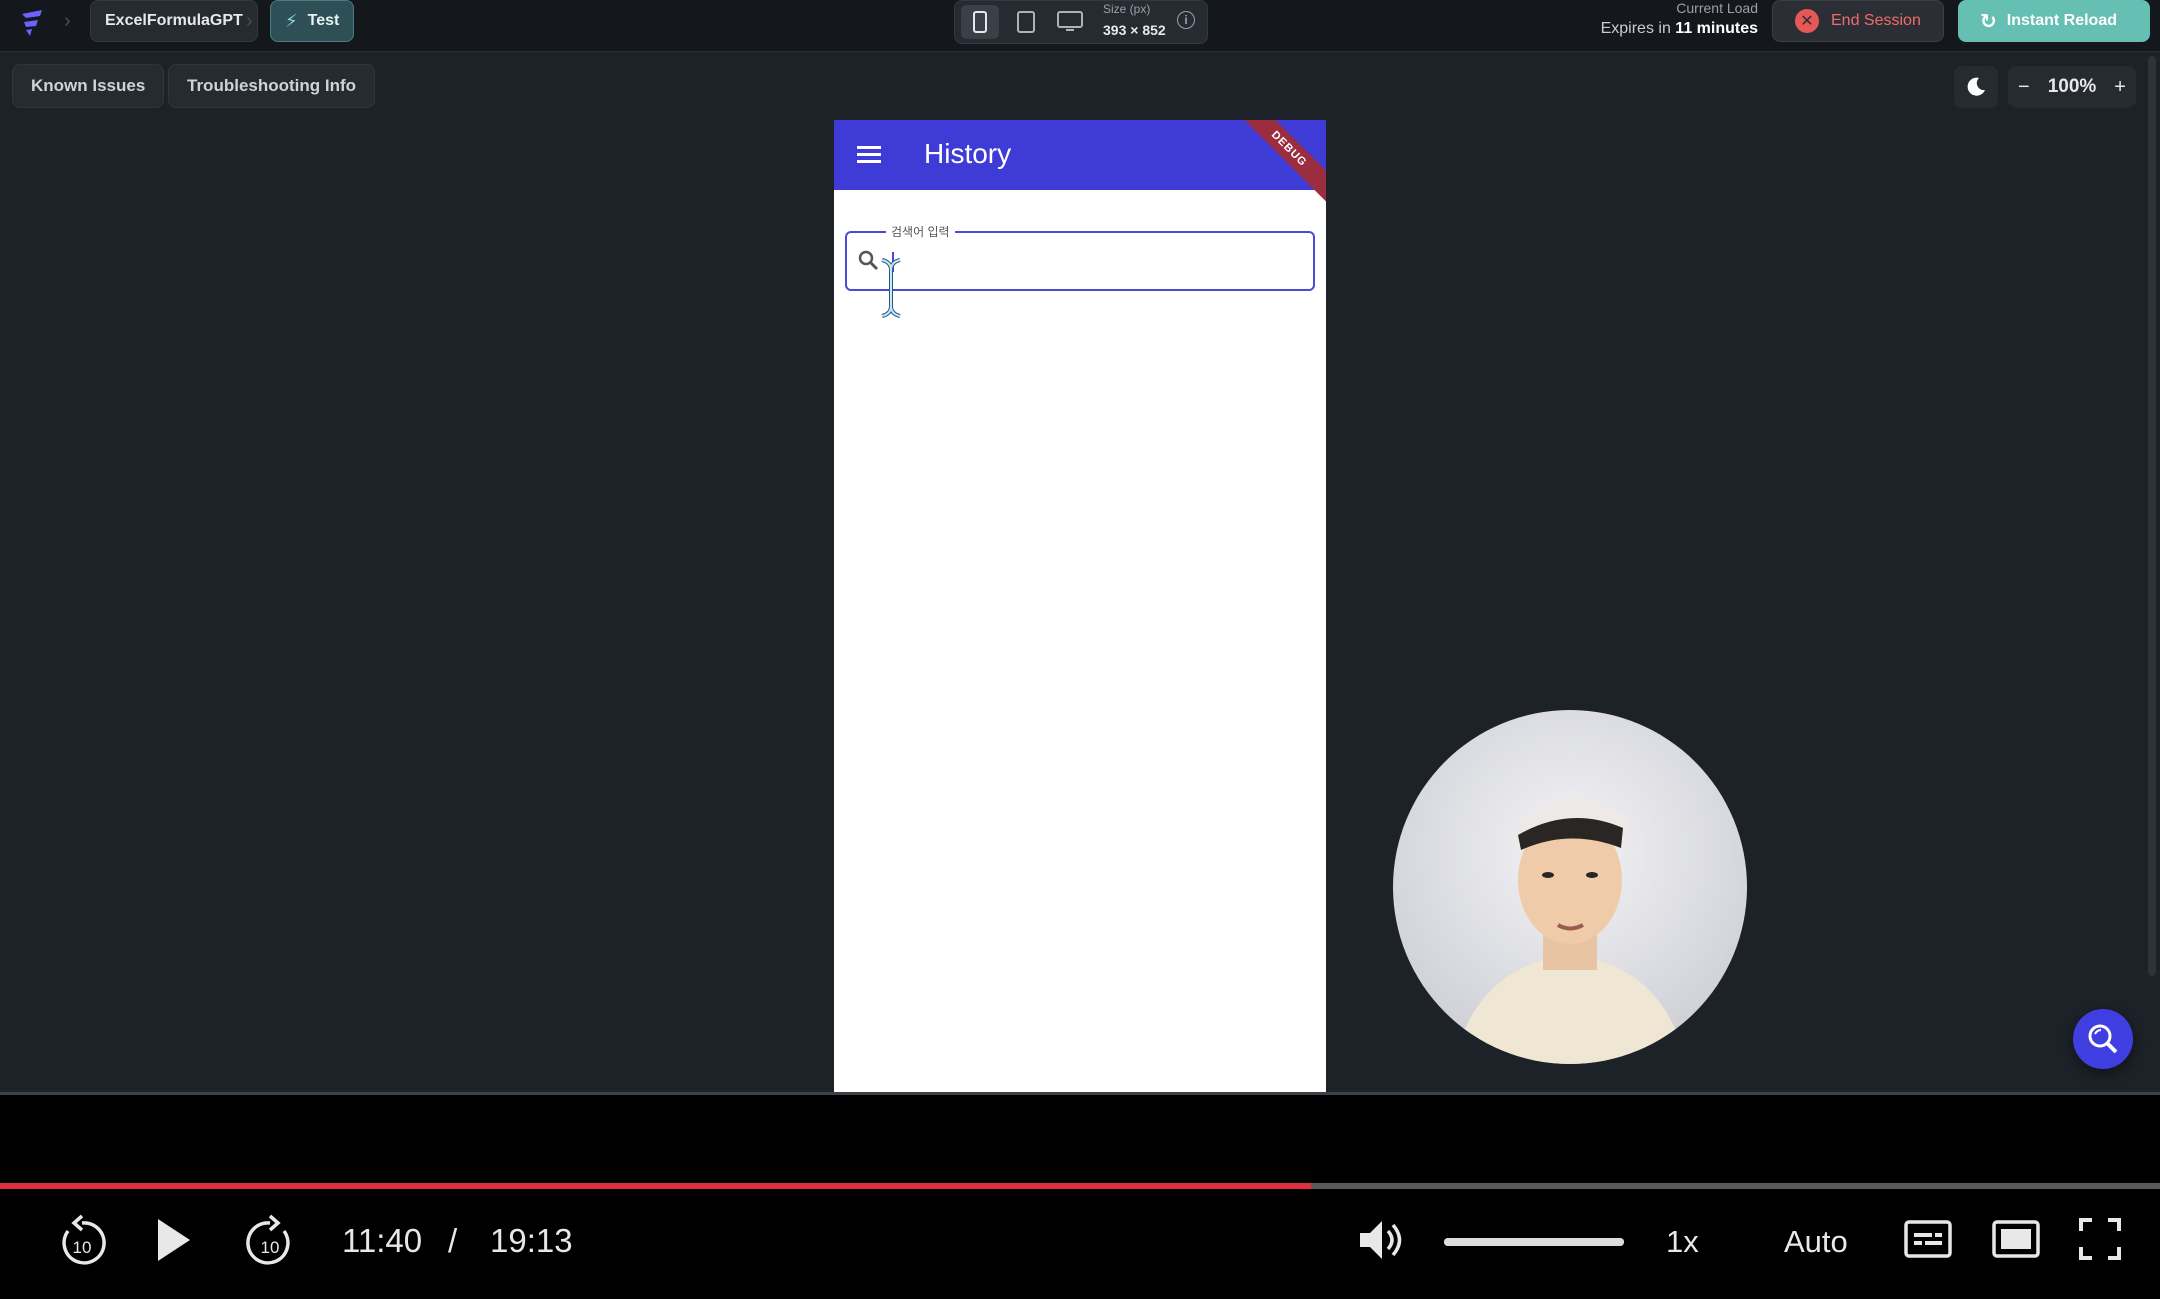  I want to click on flutterflow-logo-icon, so click(33, 23).